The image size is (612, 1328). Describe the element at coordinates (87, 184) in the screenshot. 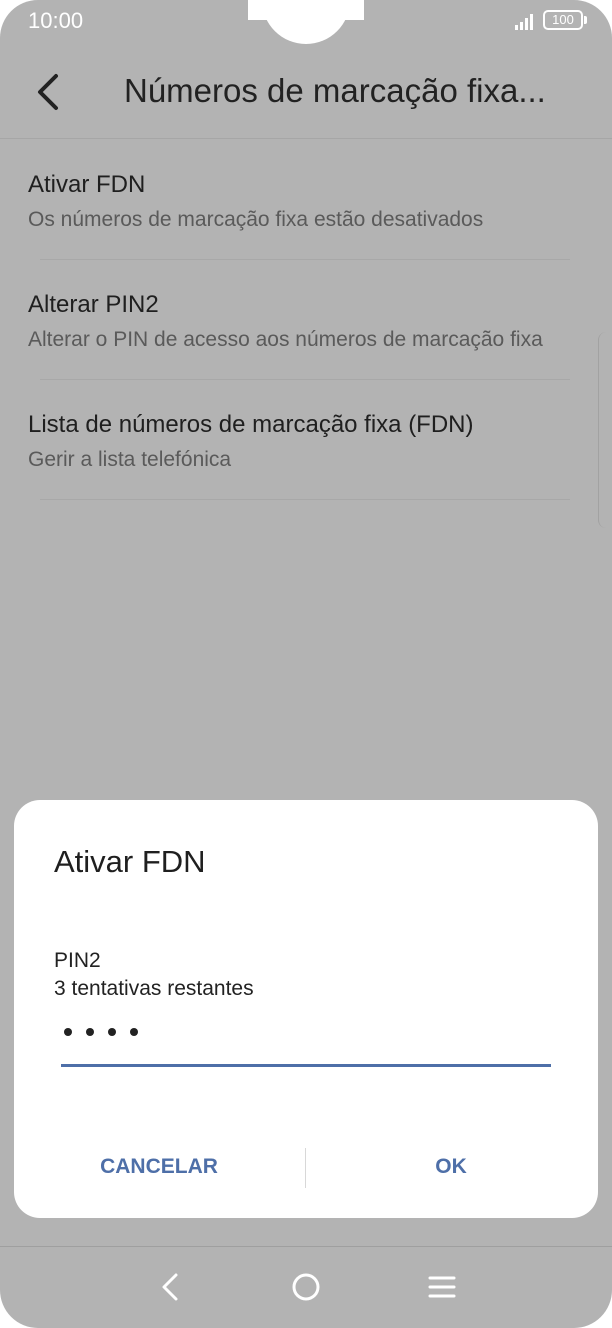

I see `setting-title: Ativar FDN` at that location.